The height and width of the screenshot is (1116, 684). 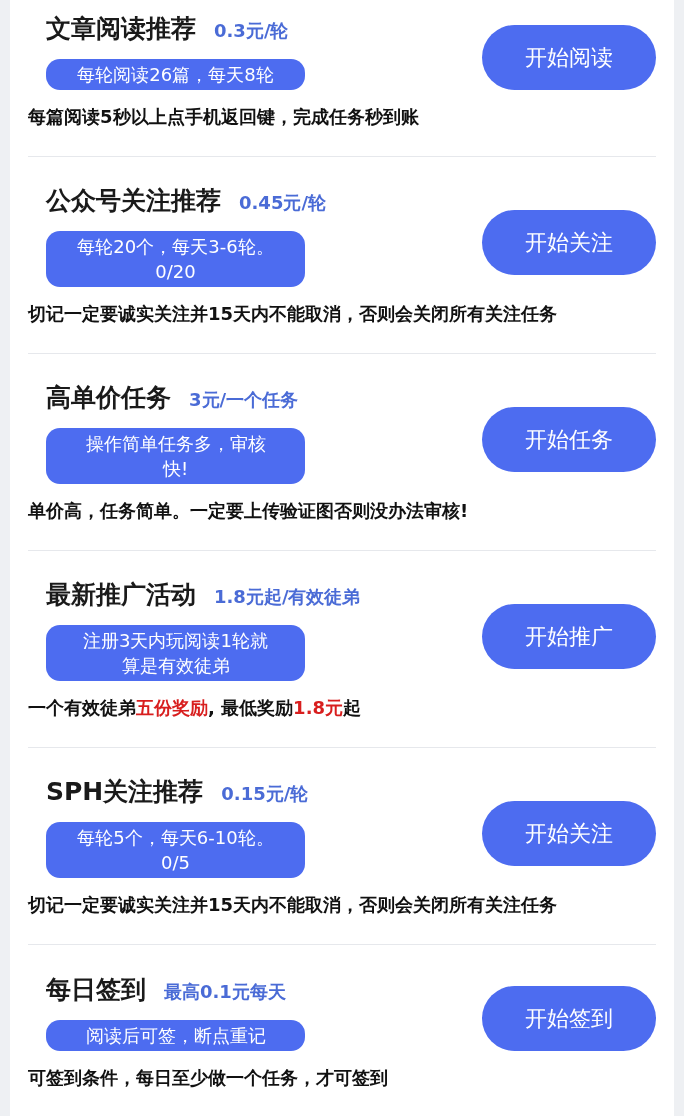 What do you see at coordinates (224, 117) in the screenshot?
I see `task-note: 每篇阅读5秒以上点手机返回键，完成任务秒到账` at bounding box center [224, 117].